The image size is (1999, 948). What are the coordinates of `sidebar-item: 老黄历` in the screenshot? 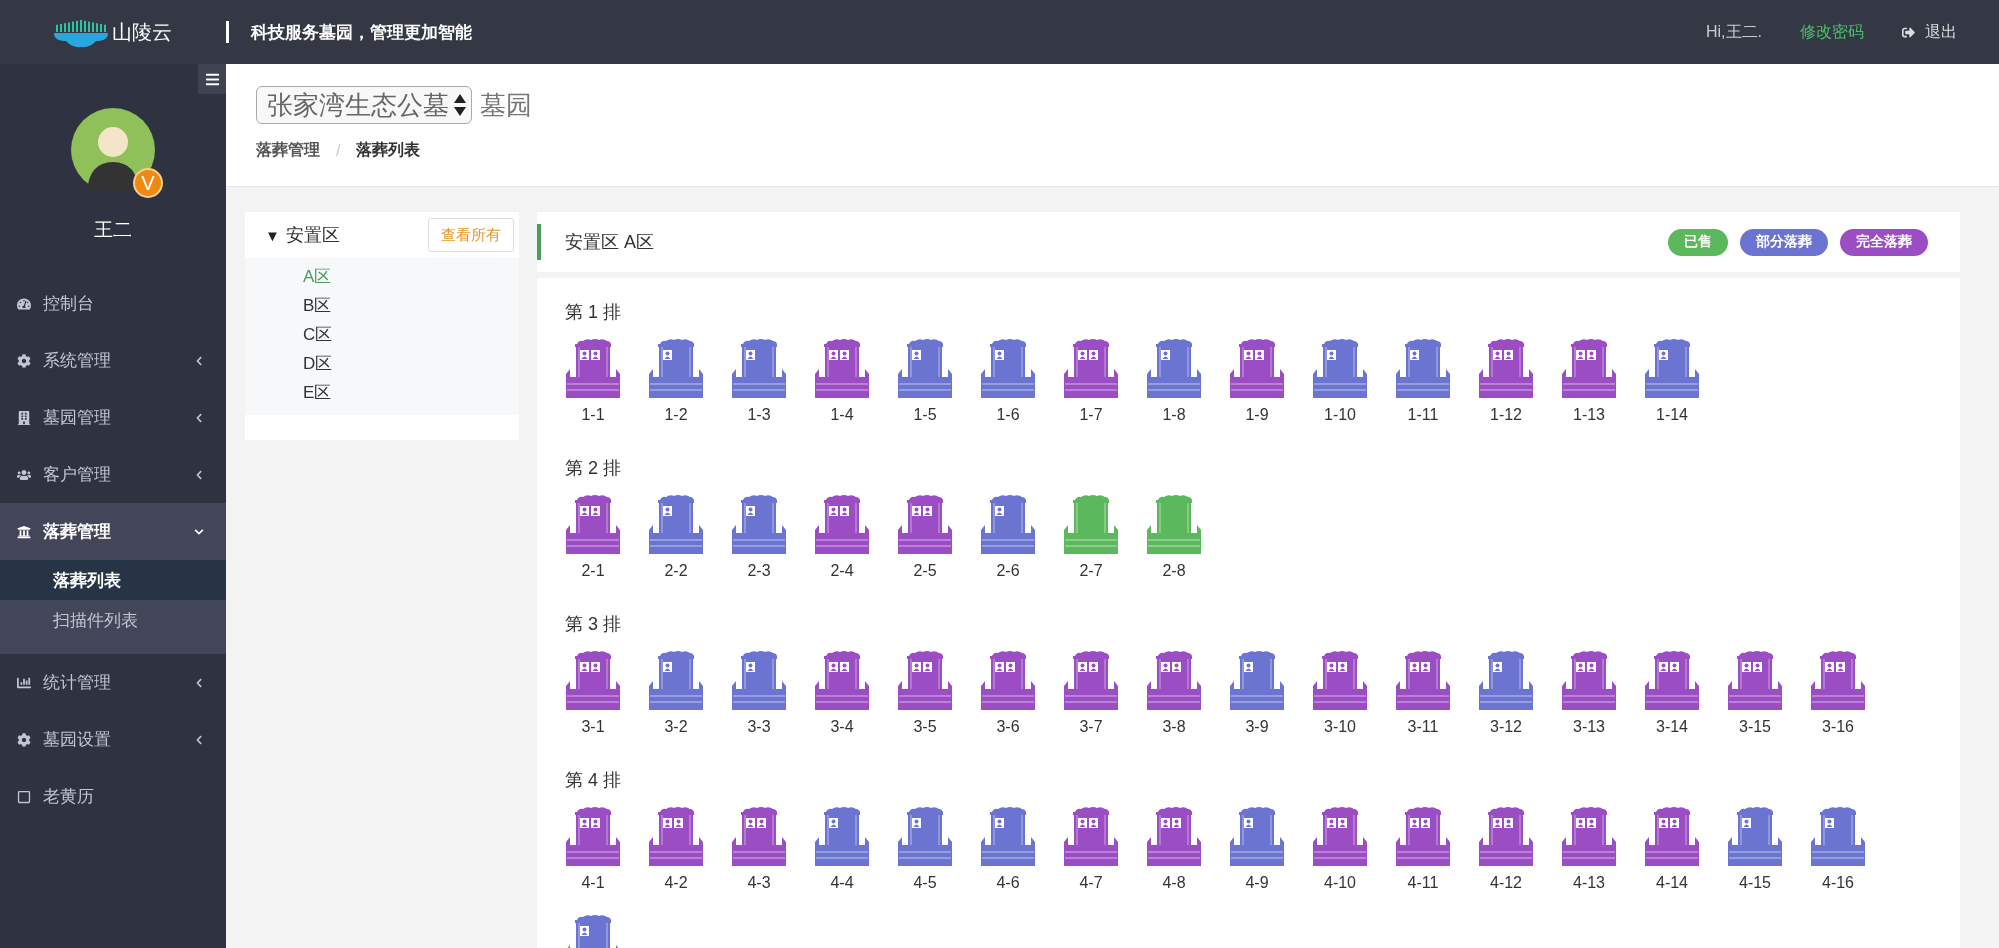 It's located at (113, 796).